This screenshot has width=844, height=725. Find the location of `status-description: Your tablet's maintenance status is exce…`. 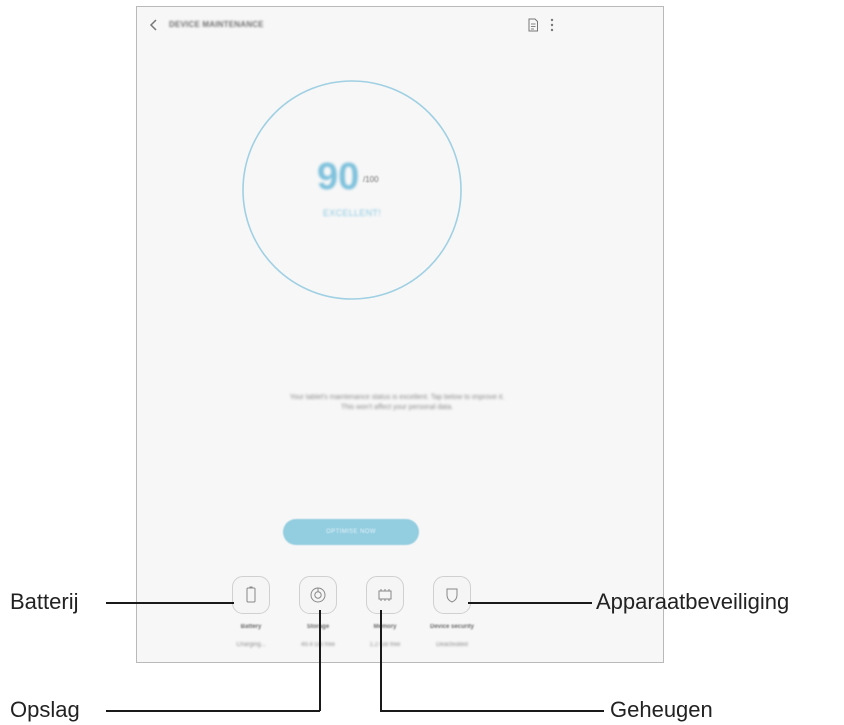

status-description: Your tablet's maintenance status is exce… is located at coordinates (397, 403).